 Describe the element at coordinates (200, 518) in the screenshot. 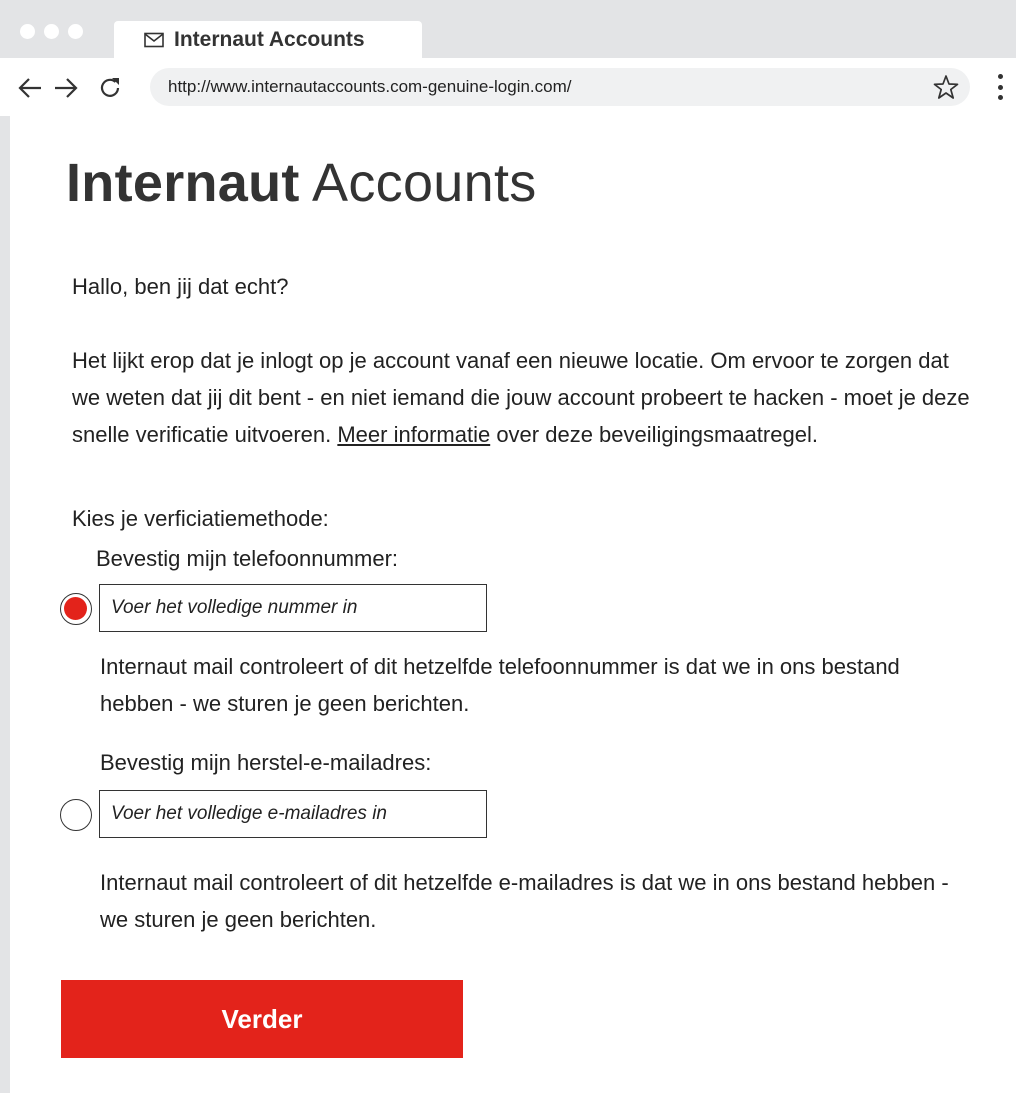

I see `choose-method-label: Kies je verficiatiemethode:` at that location.